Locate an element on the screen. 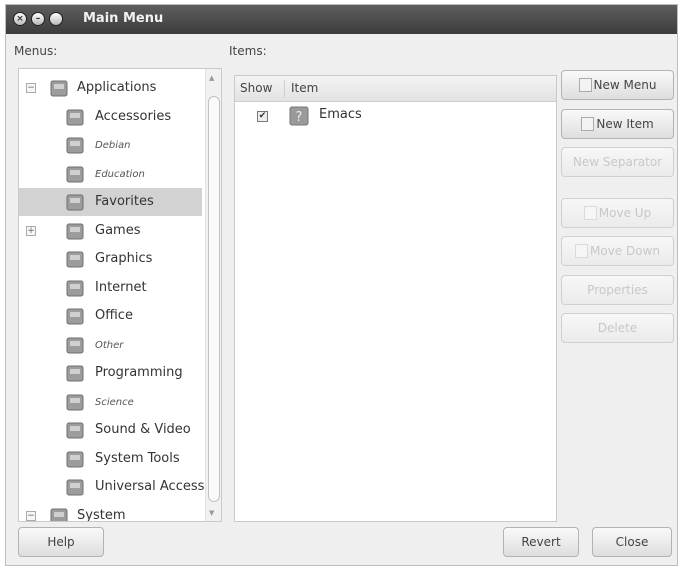 This screenshot has width=683, height=569. tree-item-other: Other is located at coordinates (110, 345).